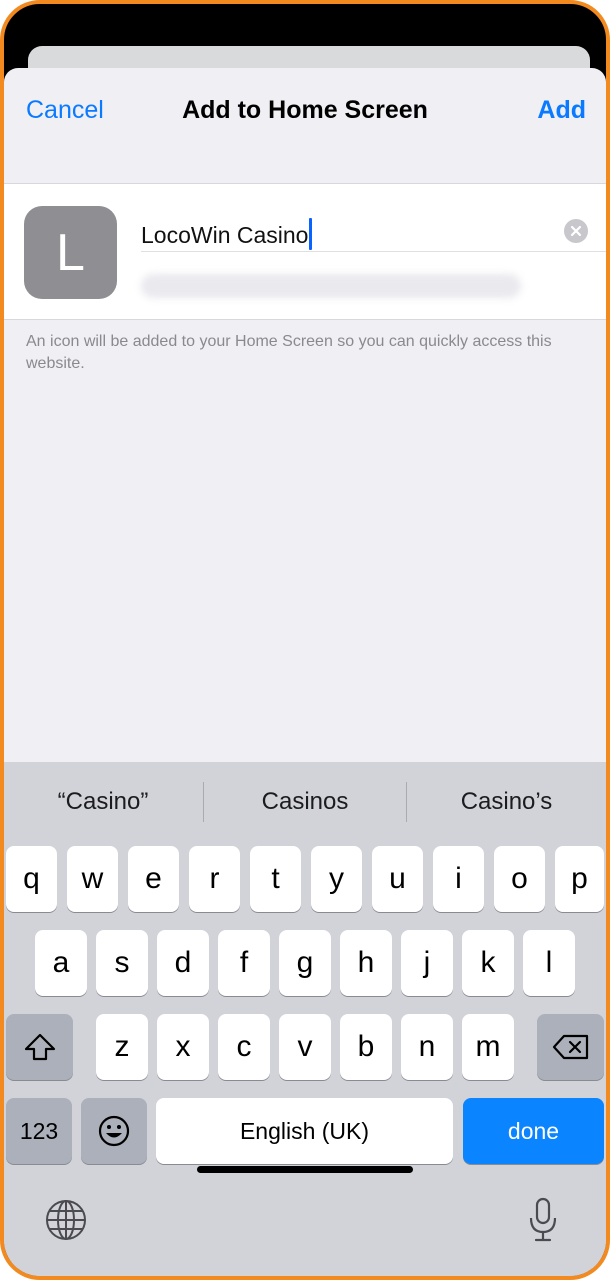 The width and height of the screenshot is (610, 1280). I want to click on key-l: l, so click(549, 963).